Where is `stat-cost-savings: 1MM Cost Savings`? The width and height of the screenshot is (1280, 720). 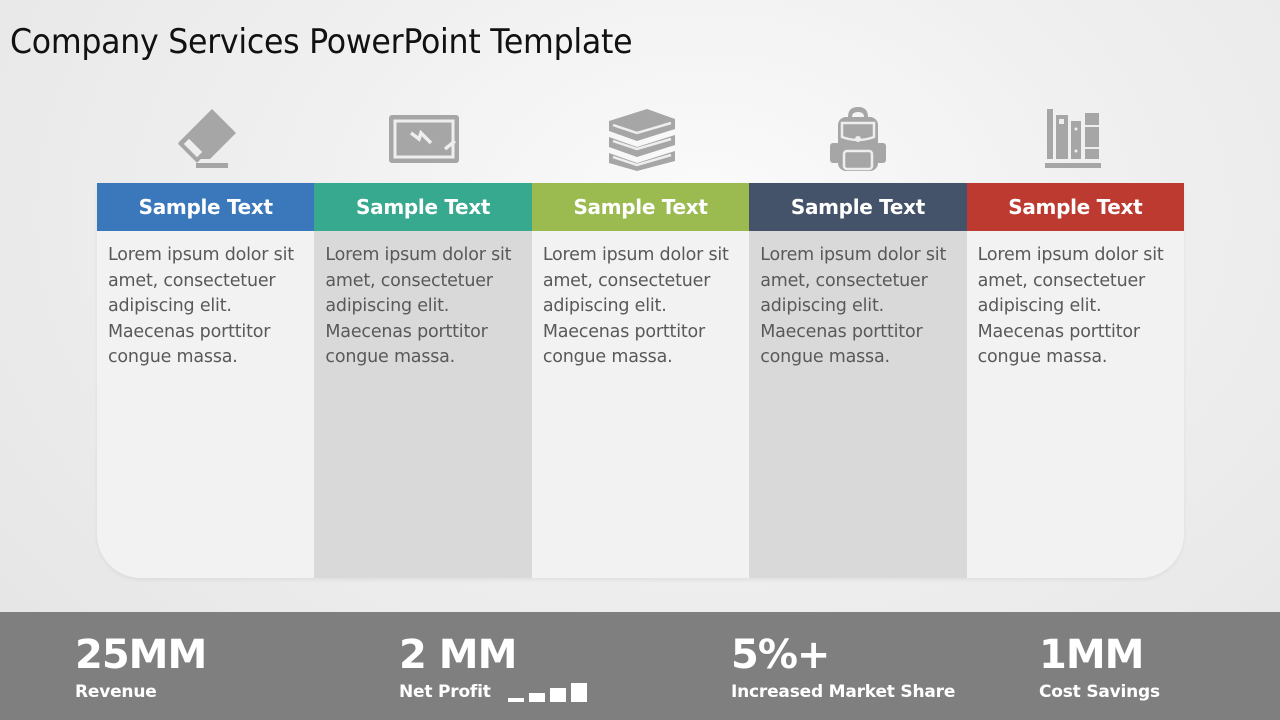
stat-cost-savings: 1MM Cost Savings is located at coordinates (1099, 666).